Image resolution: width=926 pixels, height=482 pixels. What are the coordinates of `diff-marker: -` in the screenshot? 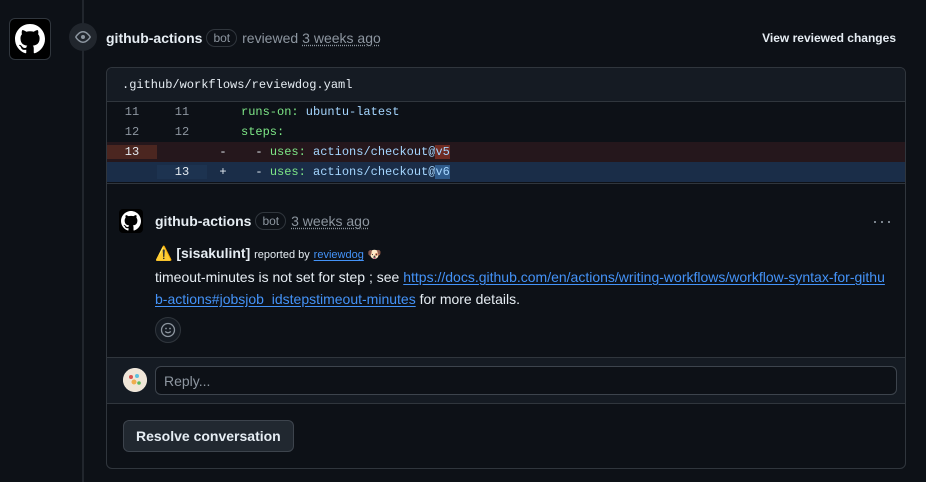 It's located at (223, 152).